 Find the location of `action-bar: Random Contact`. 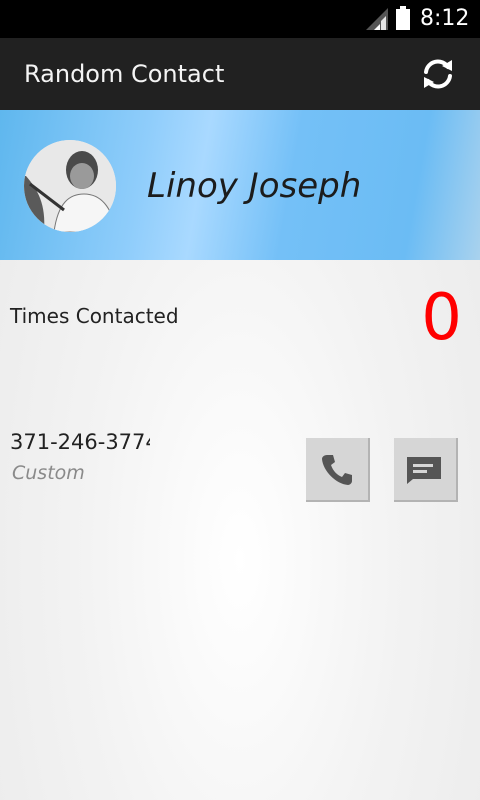

action-bar: Random Contact is located at coordinates (240, 74).